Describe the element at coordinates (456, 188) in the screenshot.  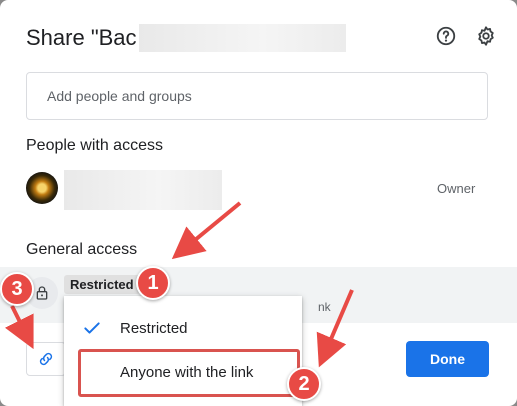
I see `owner-role-label: Owner` at that location.